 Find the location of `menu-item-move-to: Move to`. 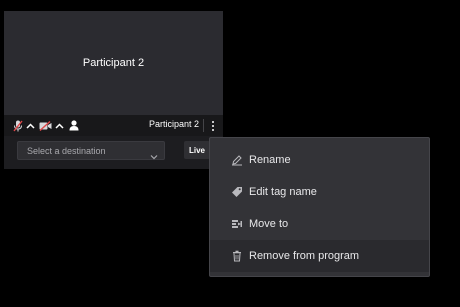

menu-item-move-to: Move to is located at coordinates (319, 224).